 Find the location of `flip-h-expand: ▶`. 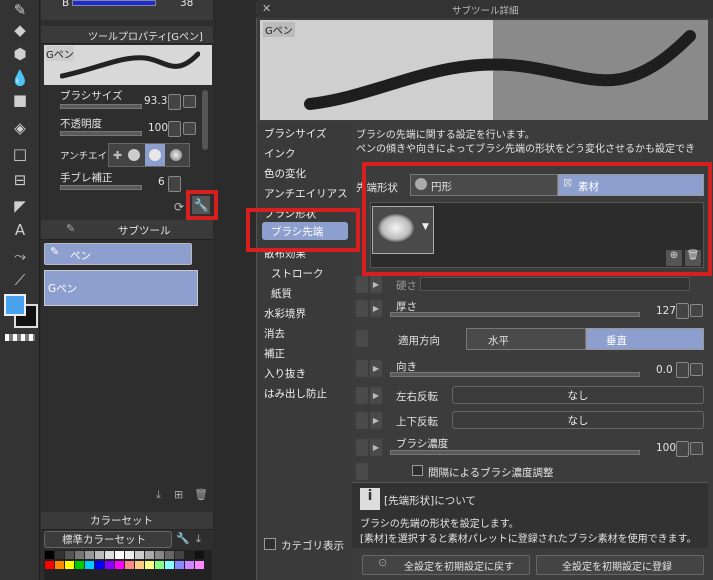

flip-h-expand: ▶ is located at coordinates (376, 395).